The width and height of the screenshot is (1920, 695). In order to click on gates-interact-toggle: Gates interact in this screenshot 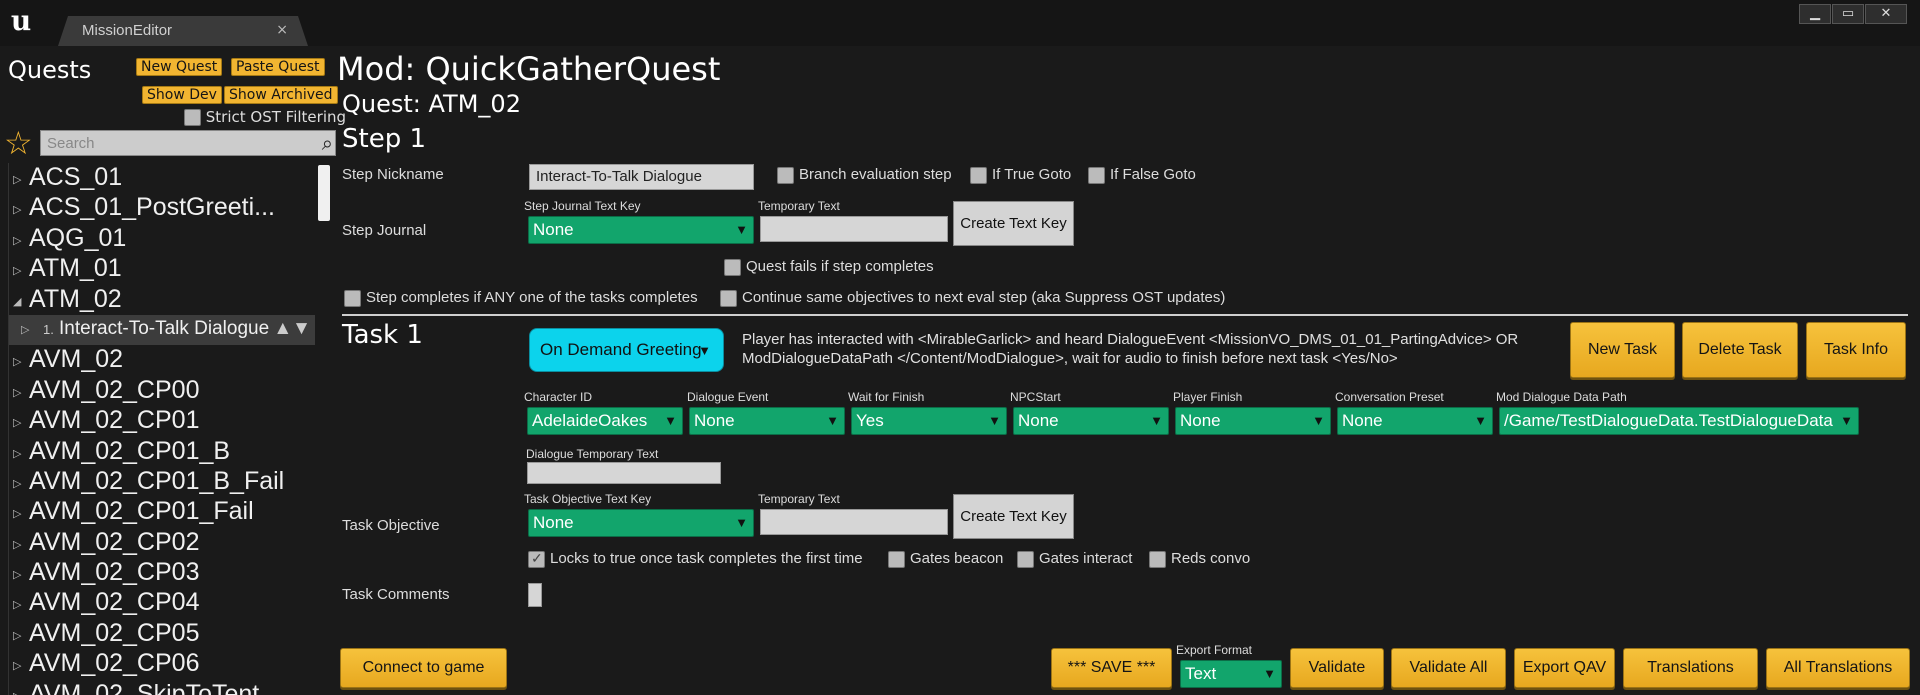, I will do `click(1074, 559)`.